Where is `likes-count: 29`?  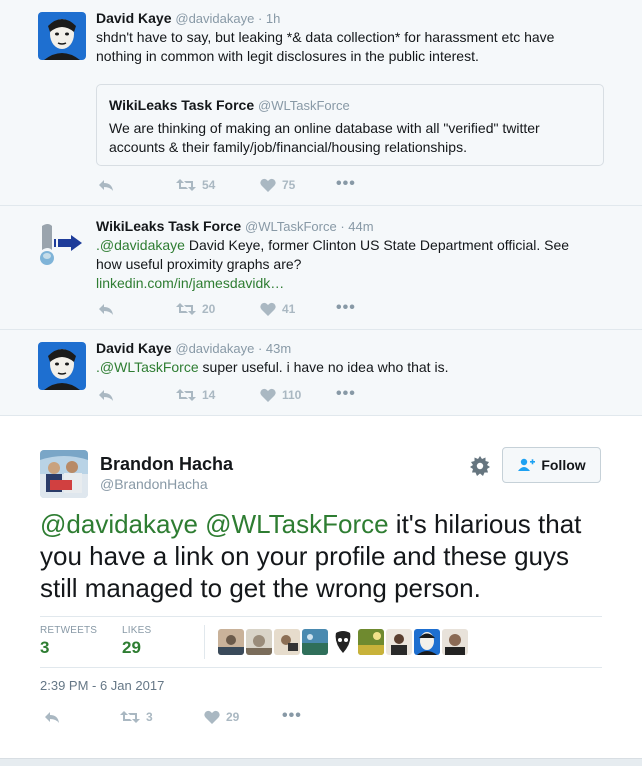
likes-count: 29 is located at coordinates (131, 647).